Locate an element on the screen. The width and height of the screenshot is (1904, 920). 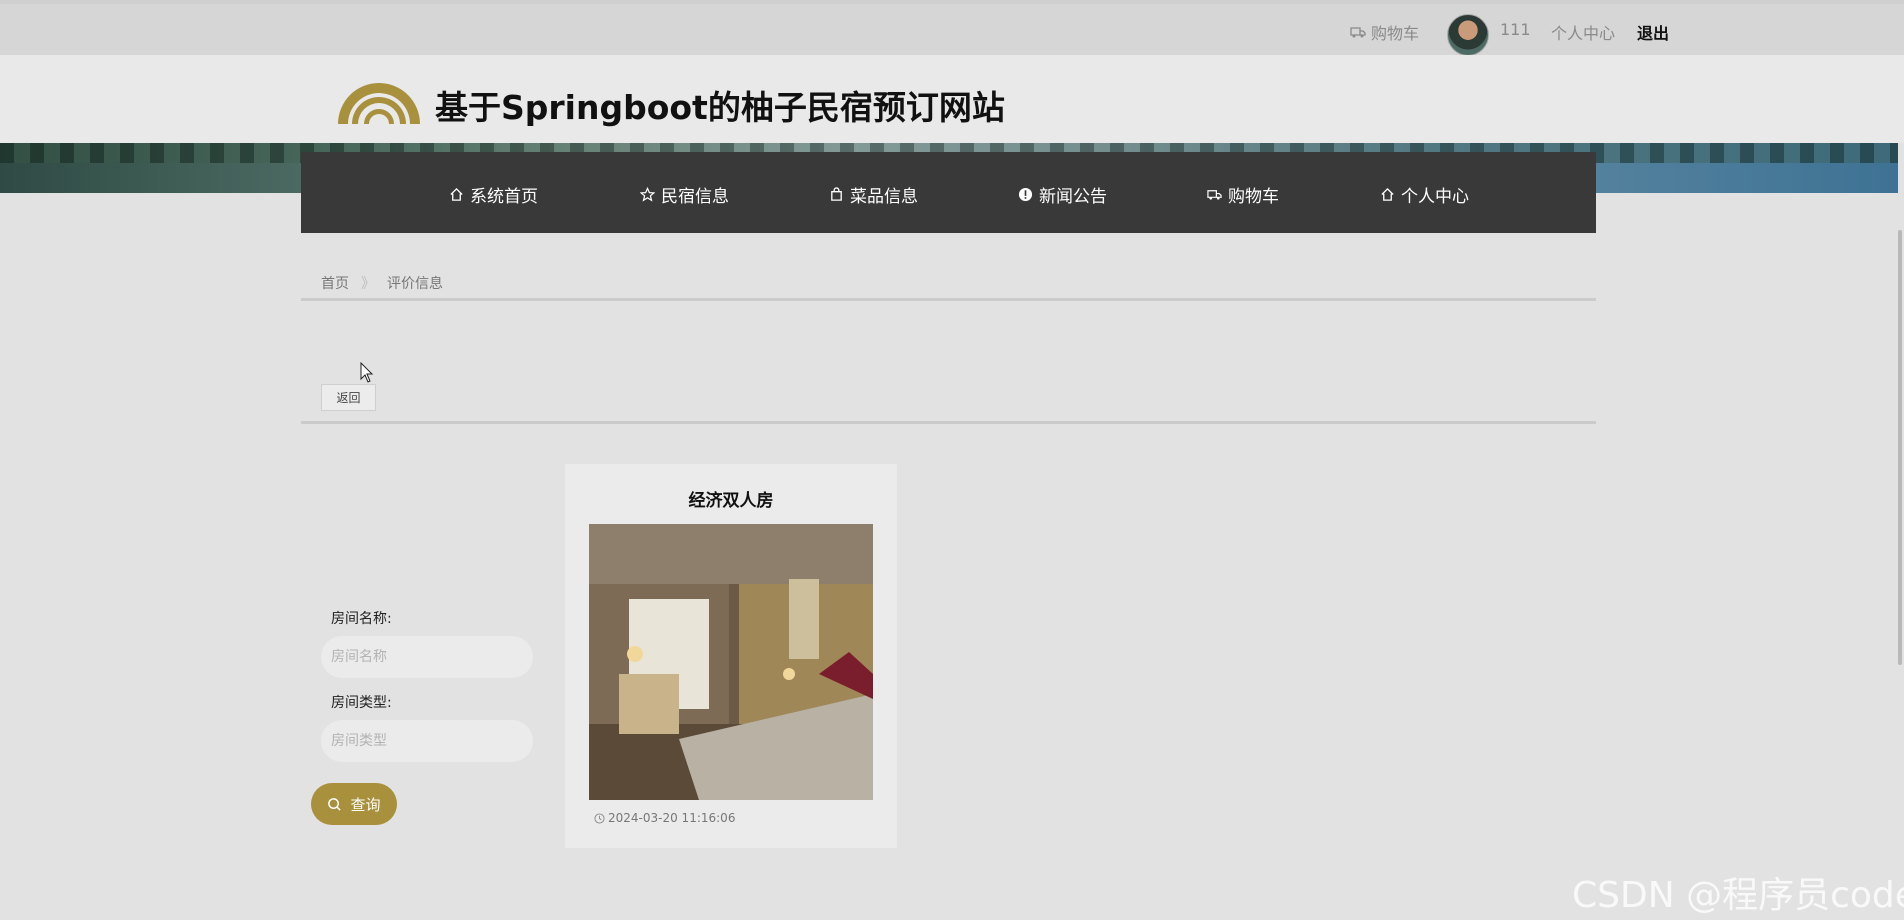
username: 111 is located at coordinates (1515, 29).